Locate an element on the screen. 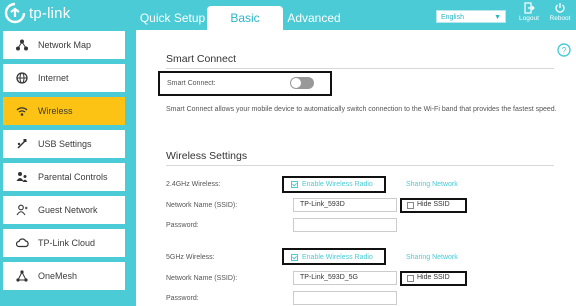  logout-button: Logout is located at coordinates (529, 12).